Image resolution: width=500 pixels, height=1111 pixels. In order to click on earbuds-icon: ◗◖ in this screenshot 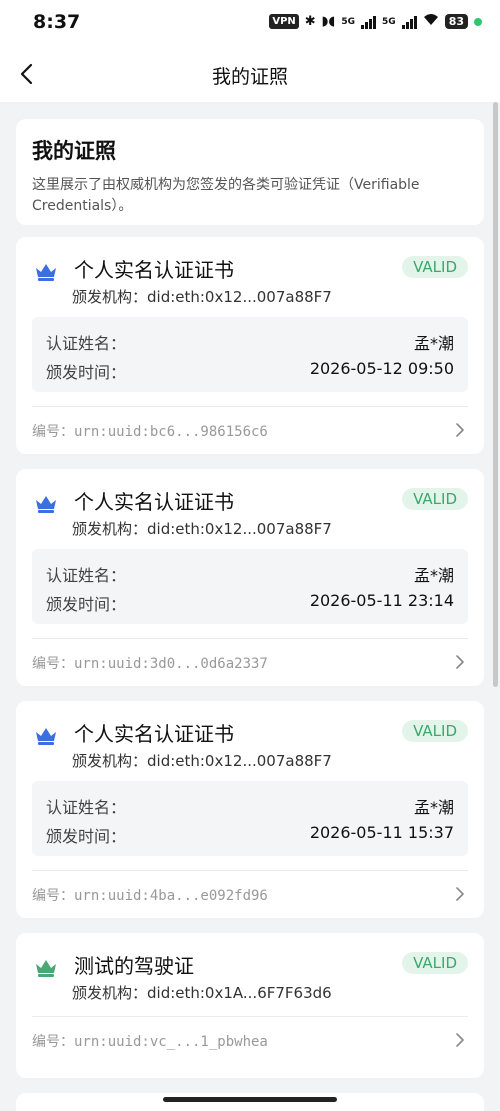, I will do `click(328, 21)`.